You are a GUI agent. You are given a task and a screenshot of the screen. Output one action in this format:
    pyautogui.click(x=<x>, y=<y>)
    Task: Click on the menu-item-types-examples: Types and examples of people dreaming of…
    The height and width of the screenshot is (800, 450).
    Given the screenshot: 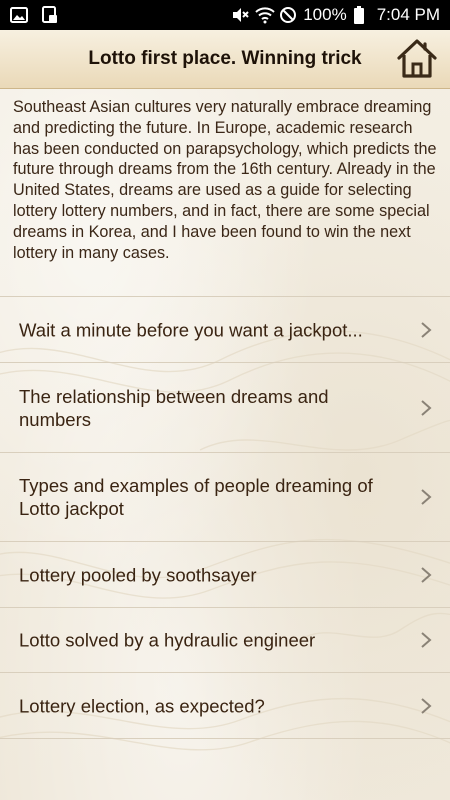 What is the action you would take?
    pyautogui.click(x=225, y=497)
    